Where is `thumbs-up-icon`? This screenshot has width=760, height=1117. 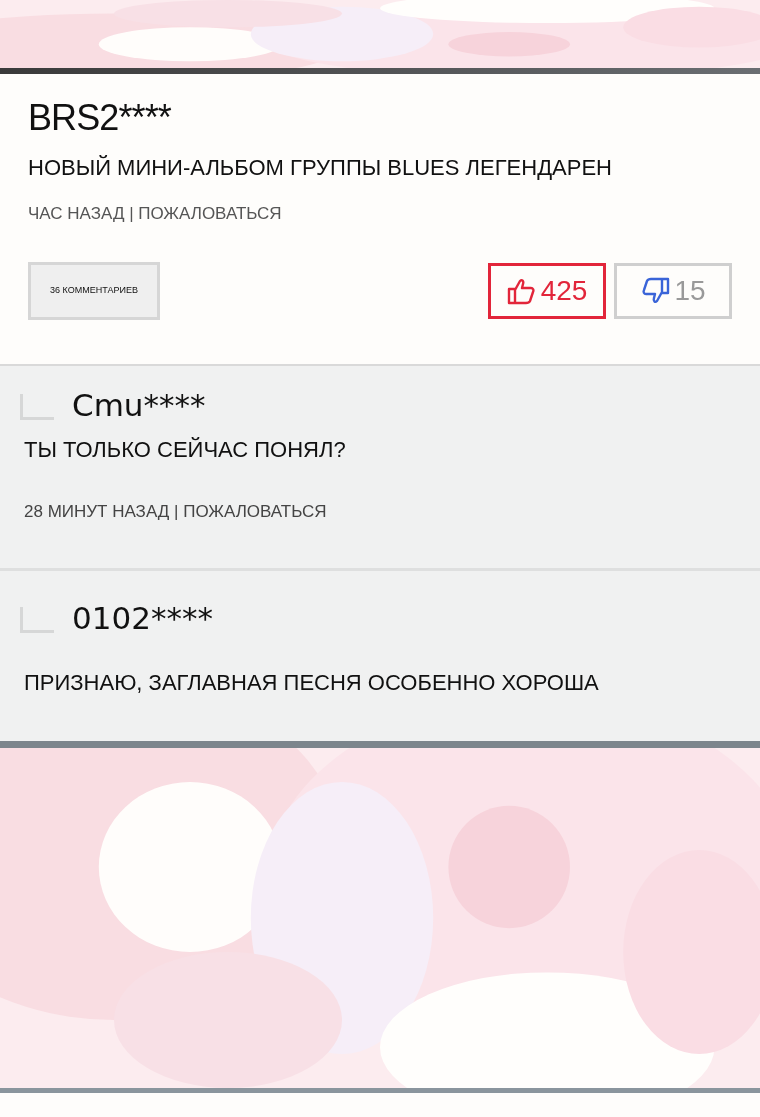 thumbs-up-icon is located at coordinates (521, 291).